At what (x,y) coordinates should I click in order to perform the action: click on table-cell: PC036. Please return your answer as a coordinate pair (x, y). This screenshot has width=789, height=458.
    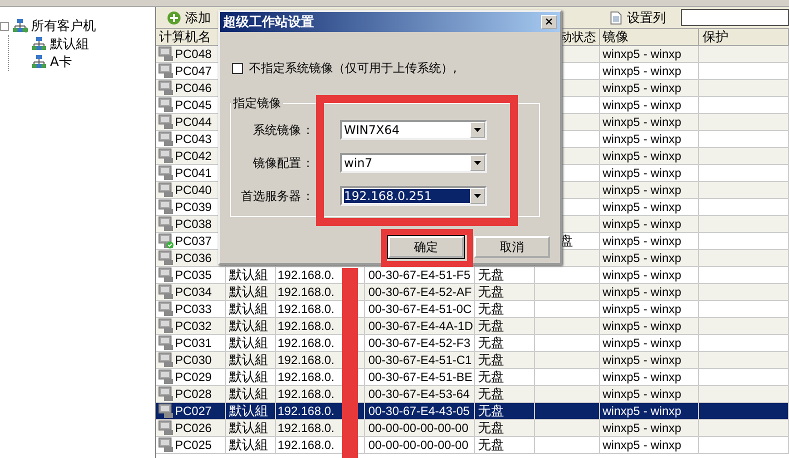
    Looking at the image, I should click on (193, 258).